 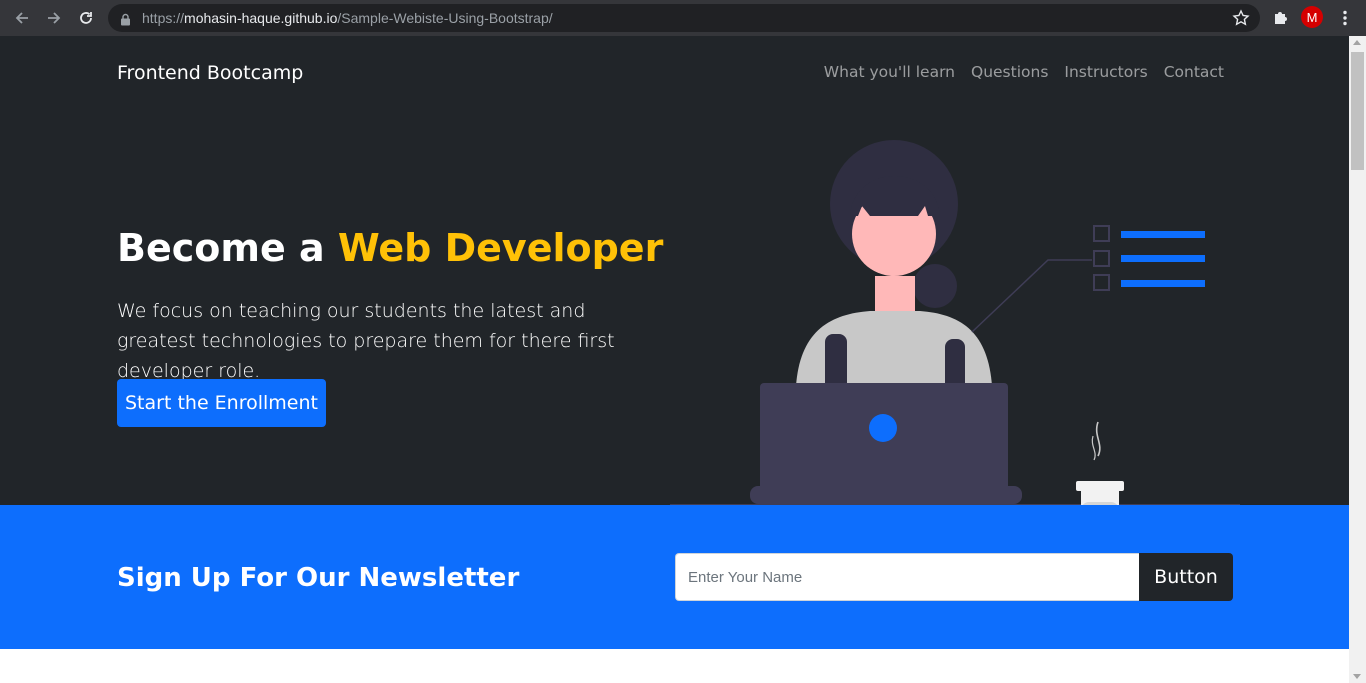 I want to click on bookmark-star-icon, so click(x=1241, y=20).